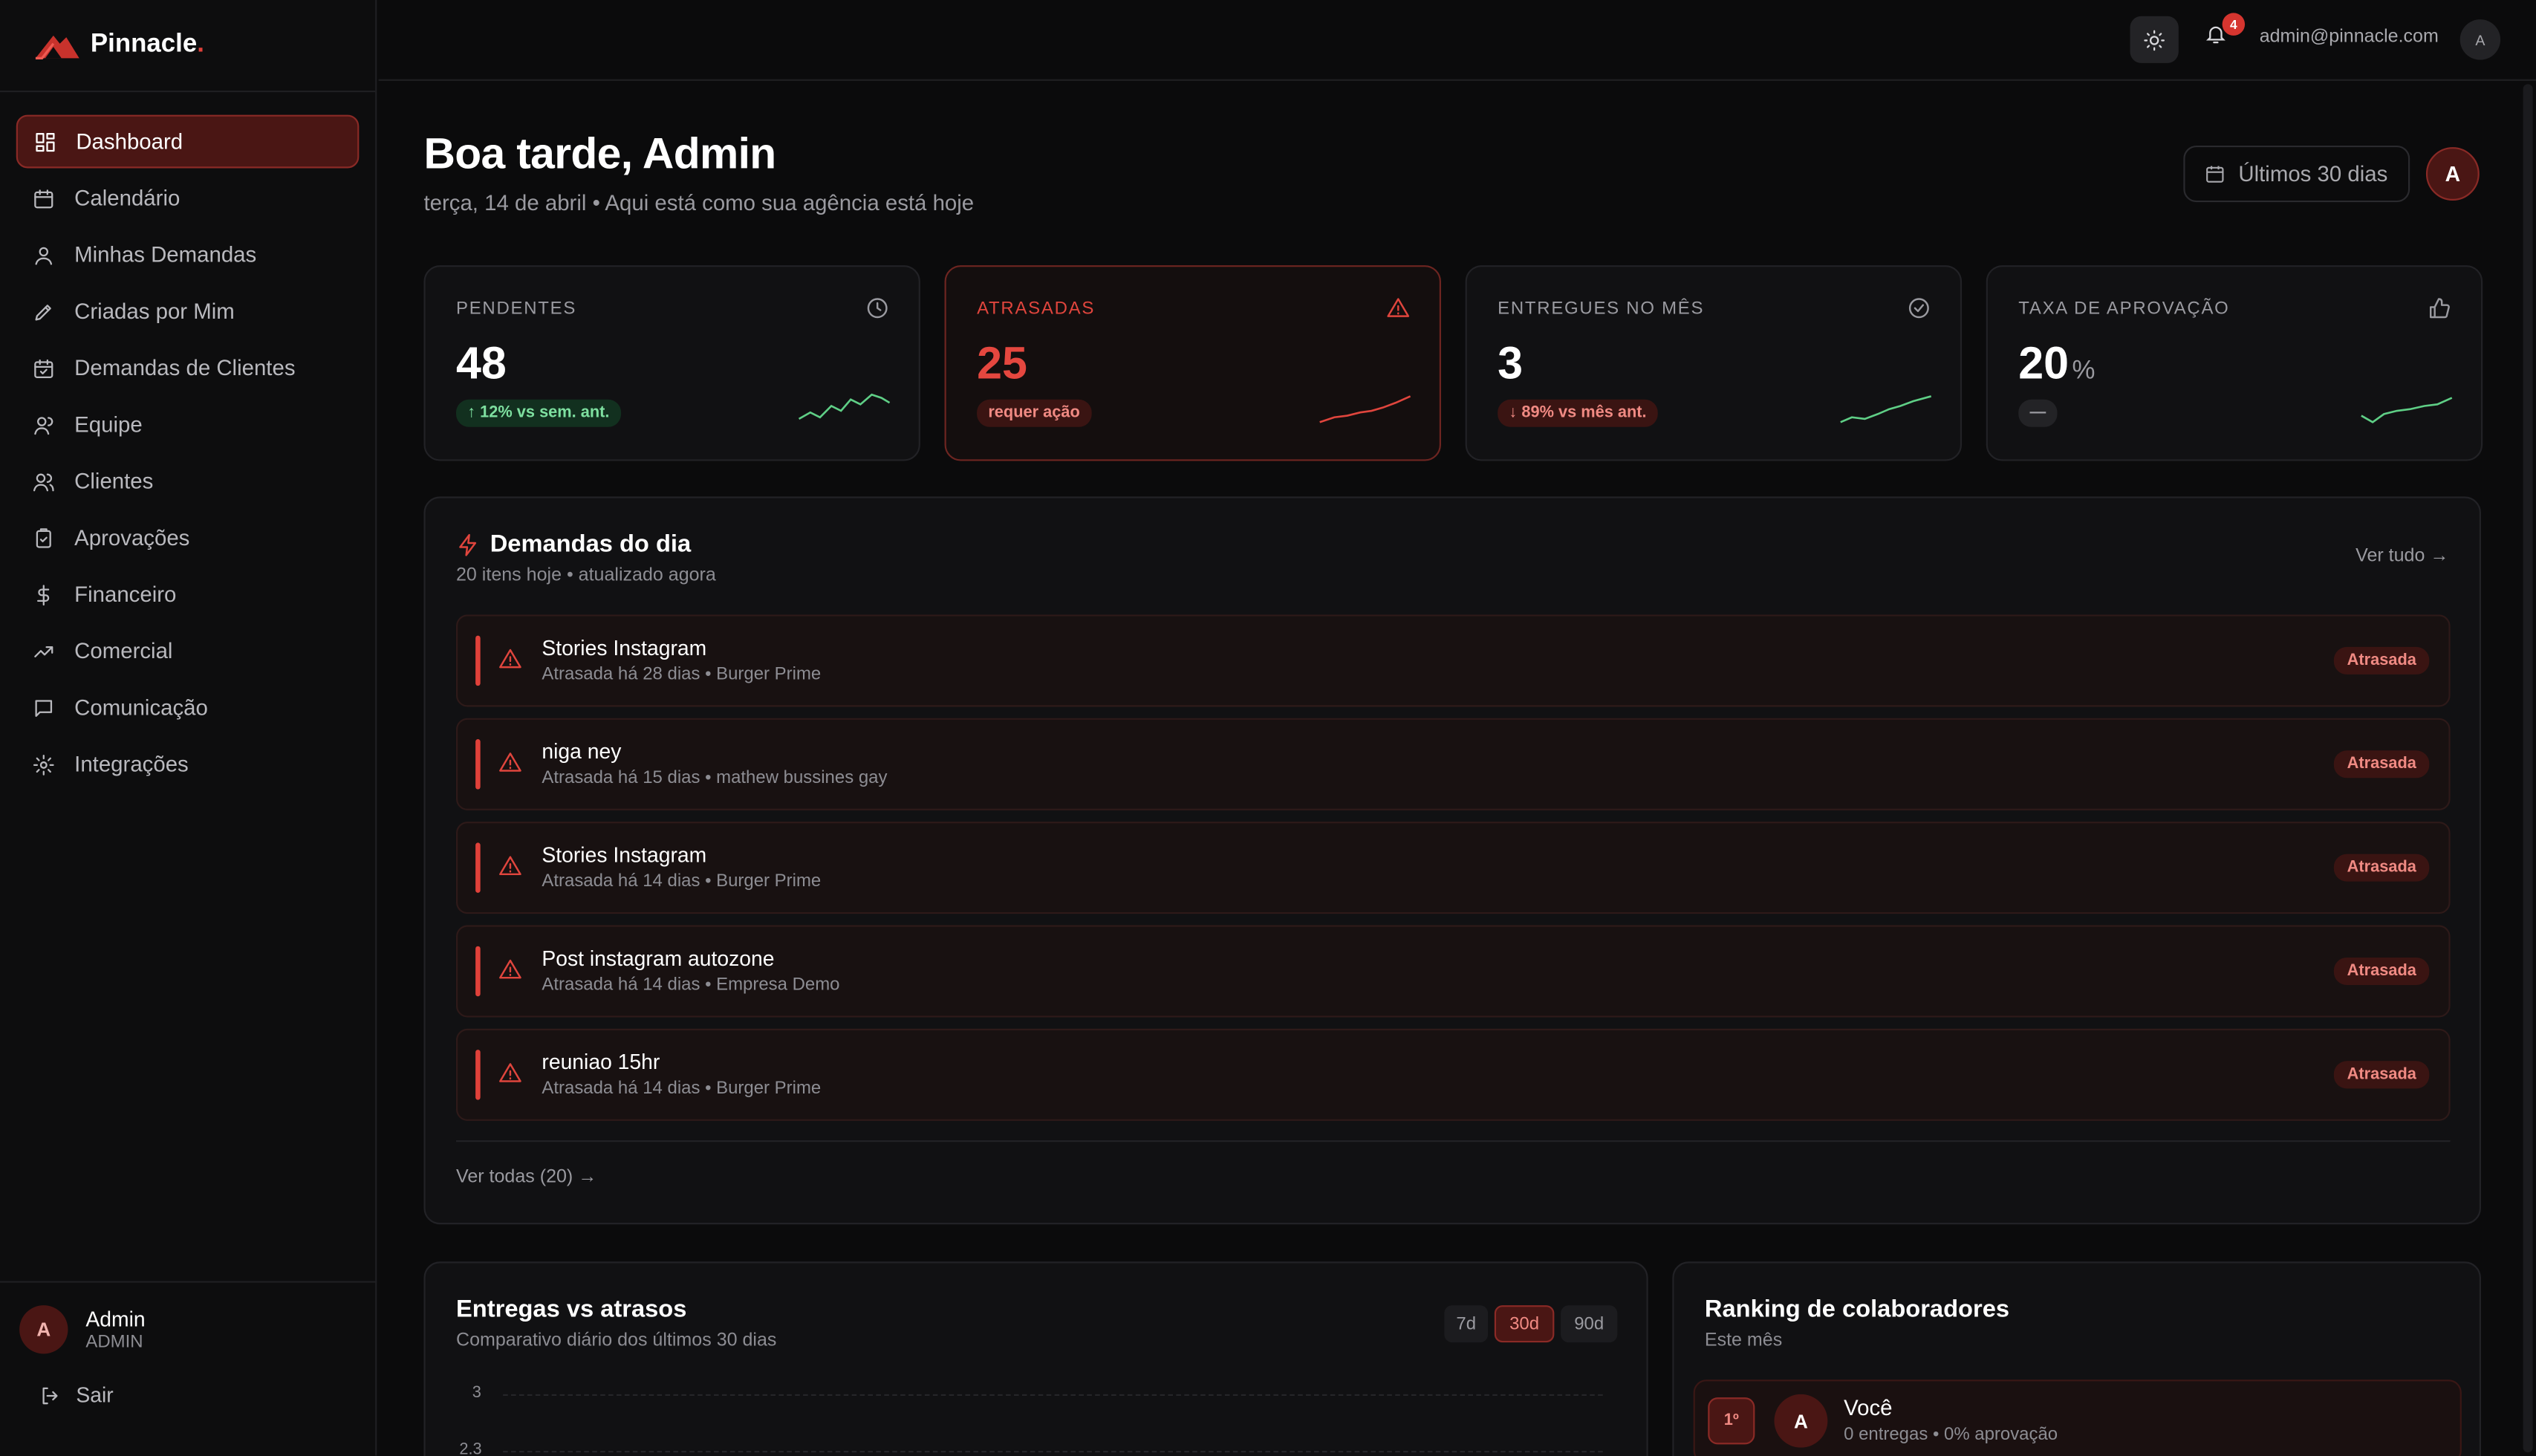 This screenshot has width=2536, height=1456. What do you see at coordinates (43, 537) in the screenshot?
I see `clipboard-check-icon` at bounding box center [43, 537].